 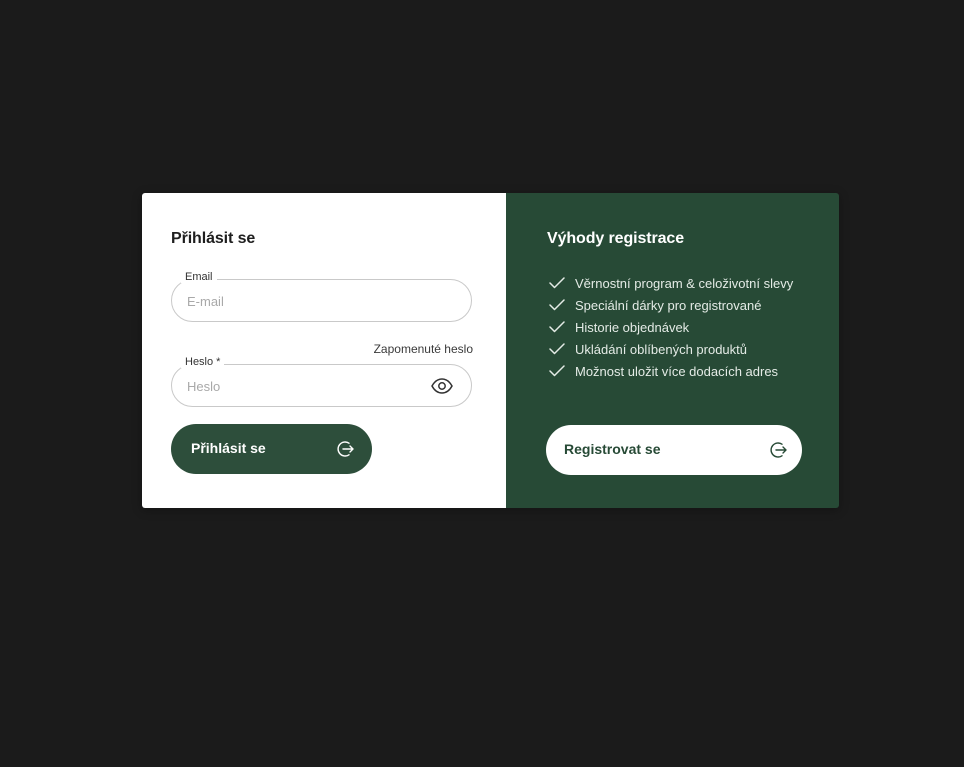 I want to click on email-input, so click(x=302, y=301).